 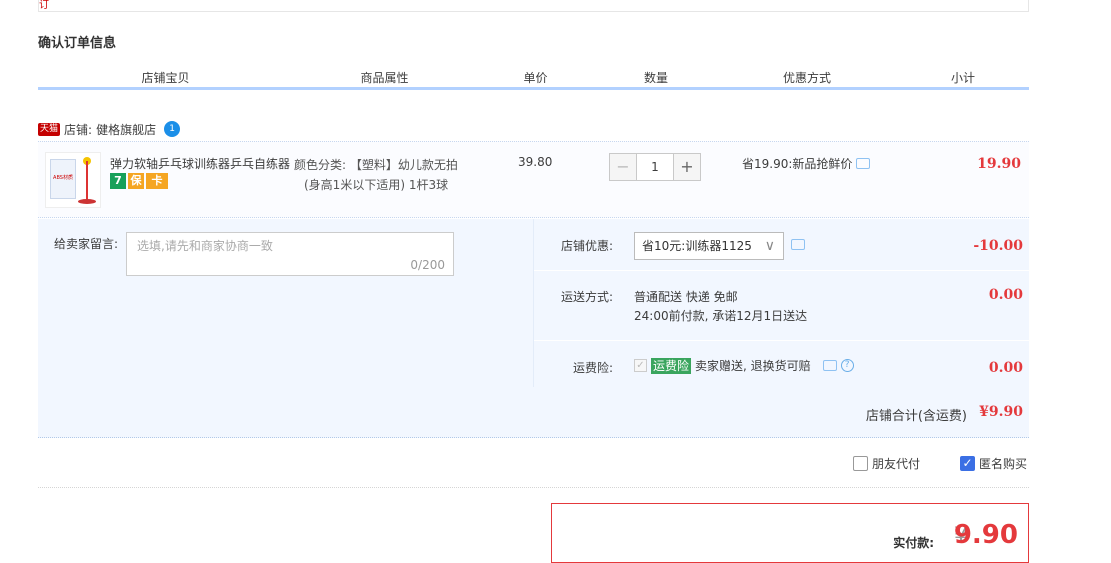 What do you see at coordinates (790, 533) in the screenshot?
I see `payment-summary: 实付款: ¥ 9.90` at bounding box center [790, 533].